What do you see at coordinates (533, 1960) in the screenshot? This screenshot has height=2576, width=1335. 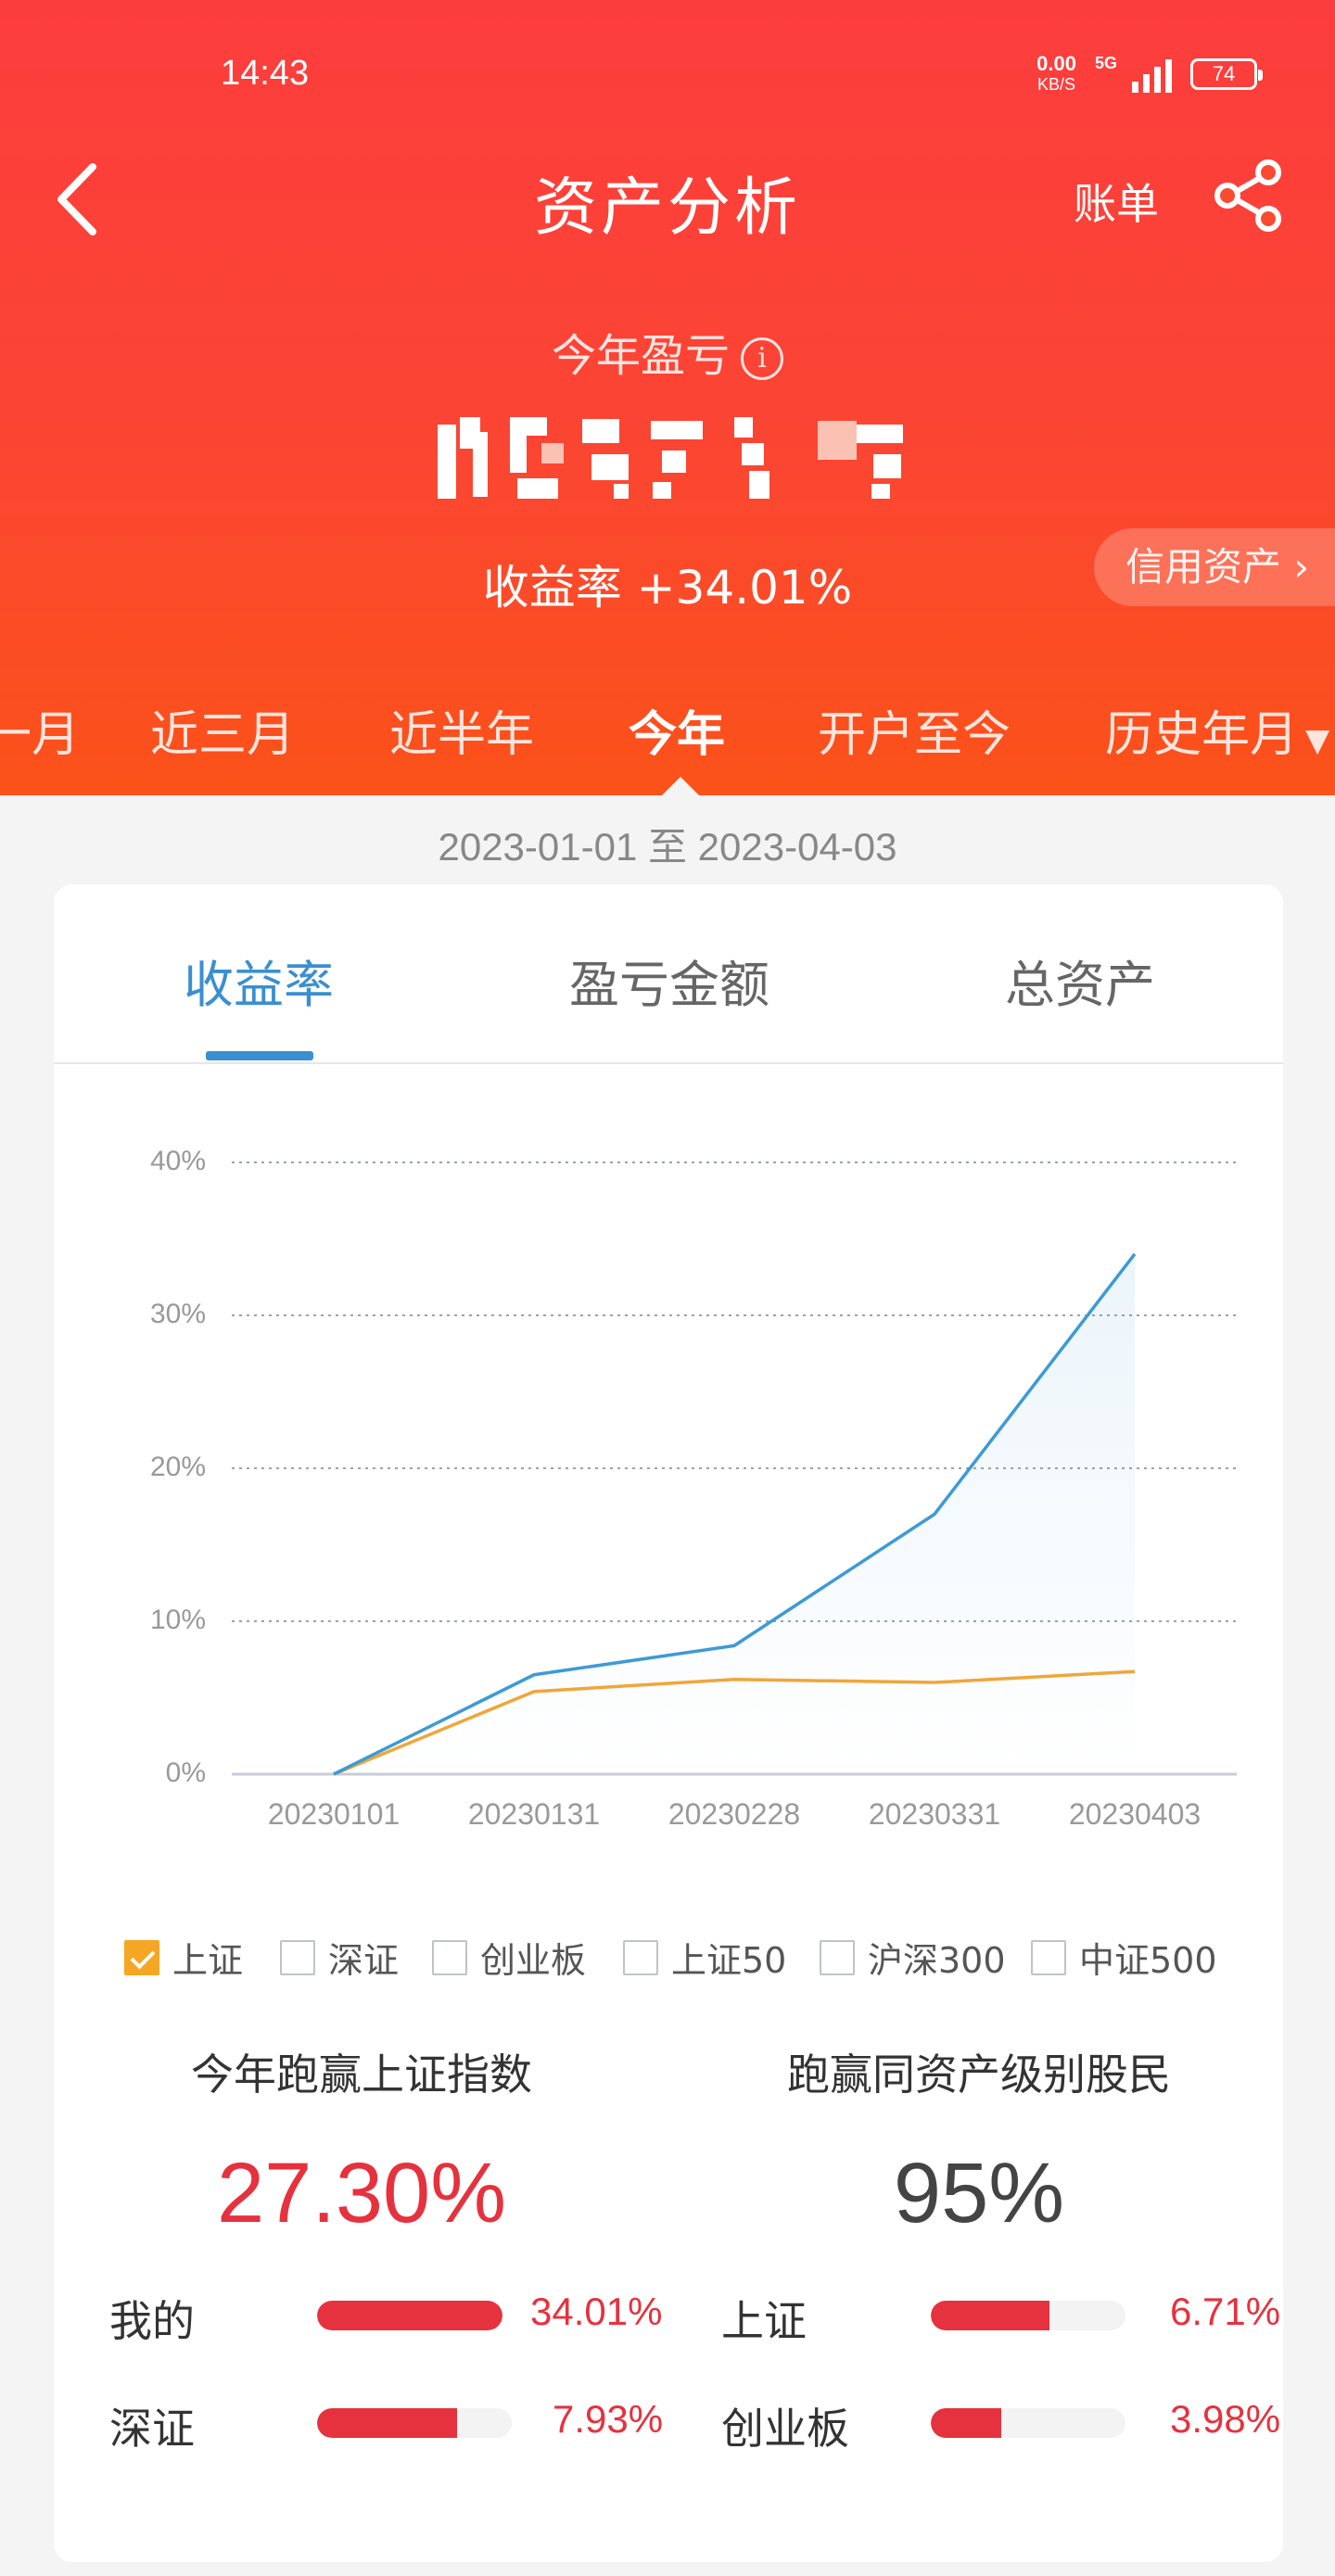 I see `legend-label: 创业板` at bounding box center [533, 1960].